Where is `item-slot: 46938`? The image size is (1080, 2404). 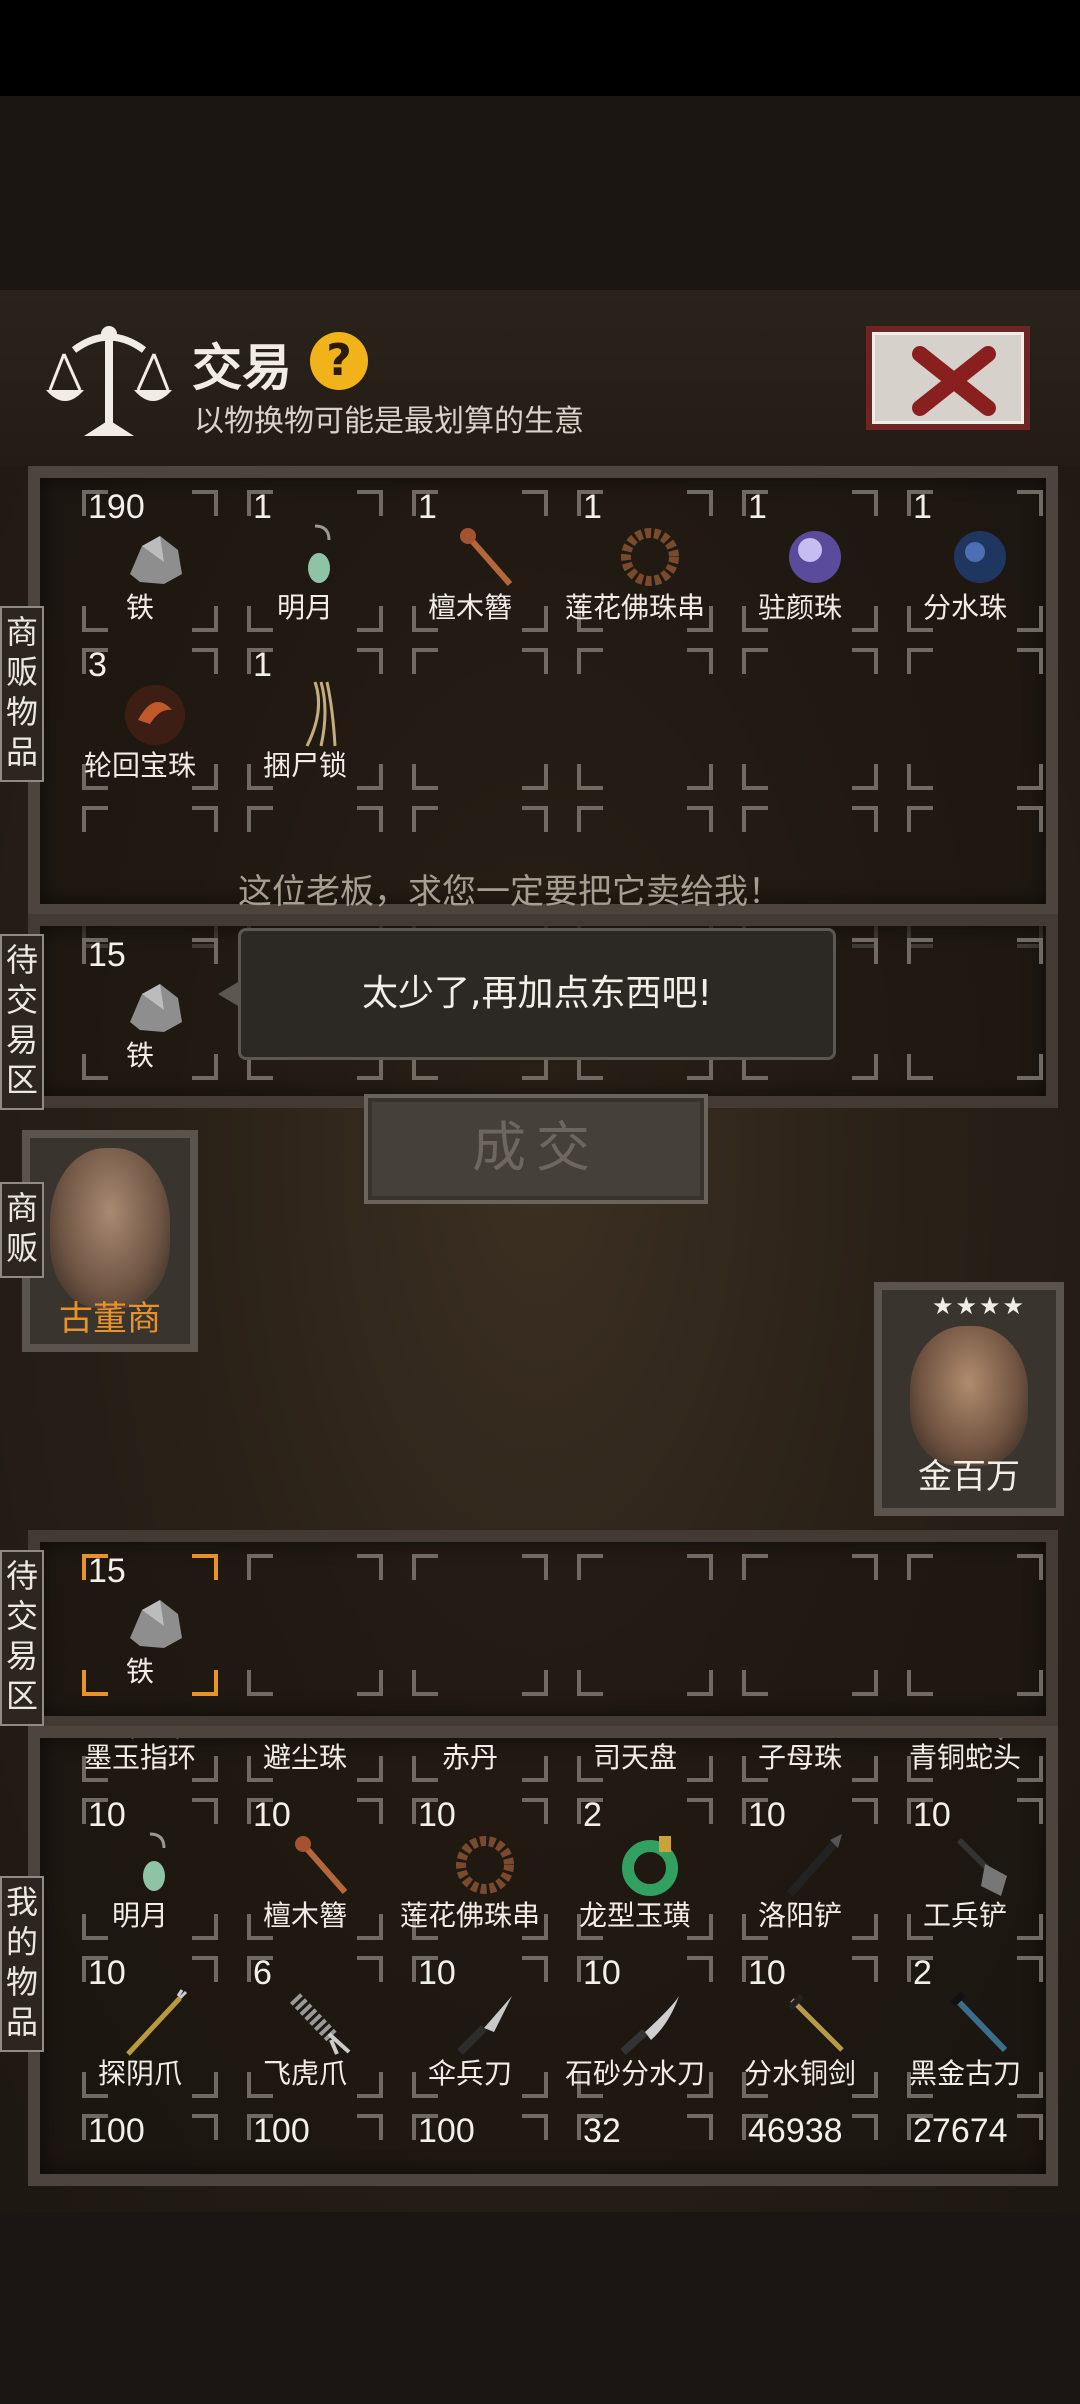
item-slot: 46938 is located at coordinates (800, 2140).